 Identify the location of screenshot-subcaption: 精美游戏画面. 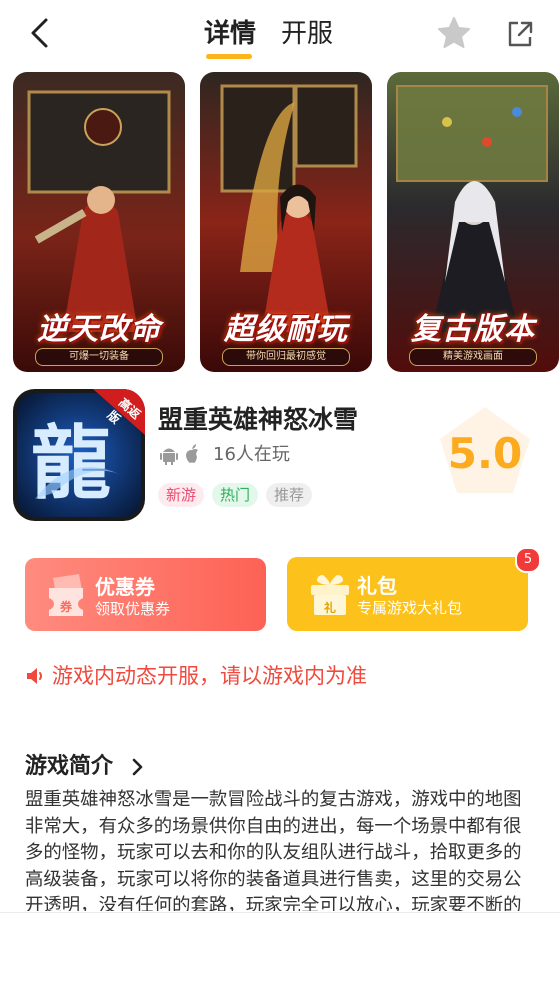
(473, 357).